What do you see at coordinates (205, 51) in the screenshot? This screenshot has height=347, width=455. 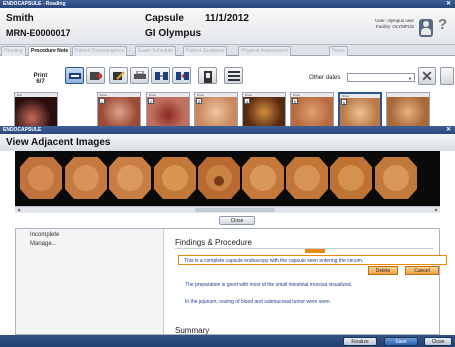 I see `tab-patient-guidance: Patient Guidance` at bounding box center [205, 51].